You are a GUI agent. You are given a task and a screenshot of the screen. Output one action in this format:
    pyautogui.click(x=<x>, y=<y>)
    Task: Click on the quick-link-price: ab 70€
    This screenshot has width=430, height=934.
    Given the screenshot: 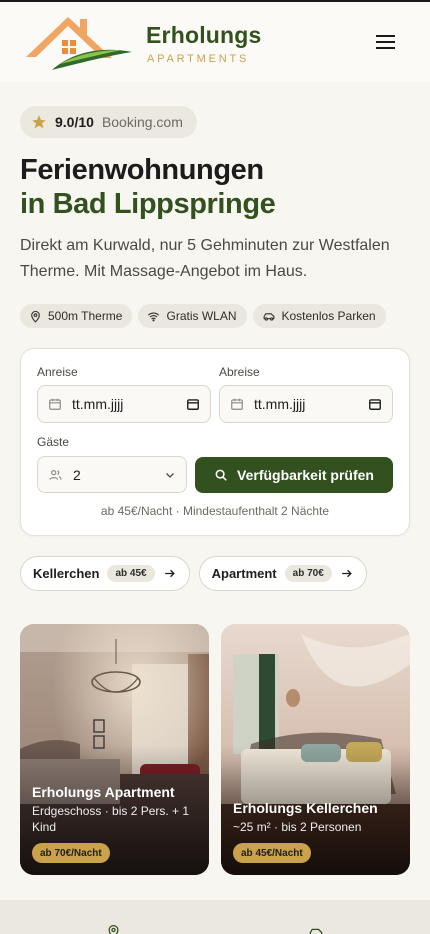 What is the action you would take?
    pyautogui.click(x=308, y=573)
    